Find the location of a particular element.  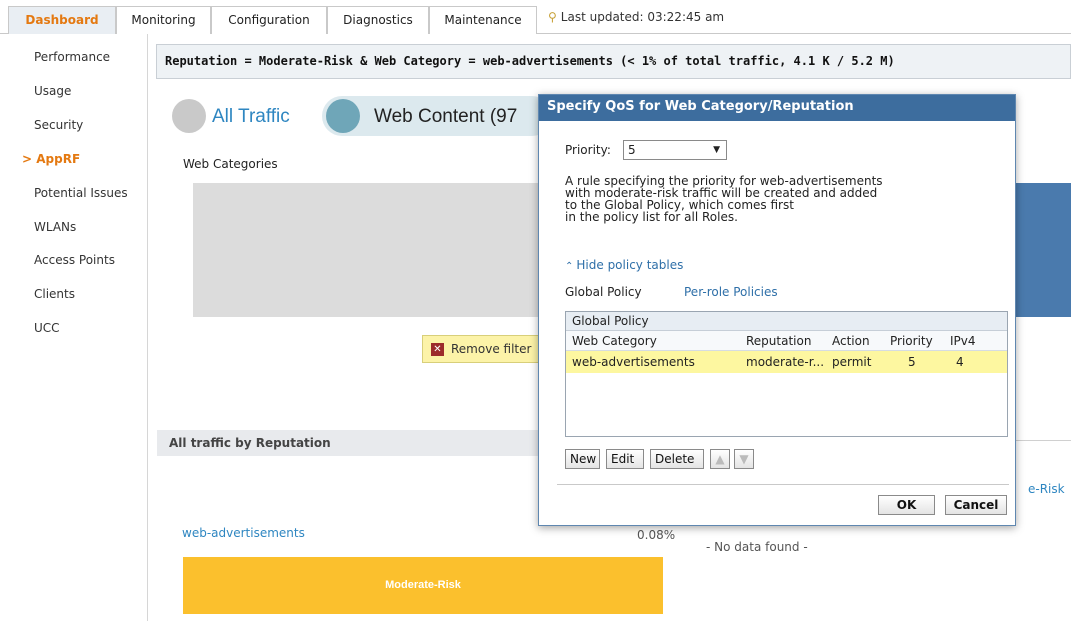

tab-per-role-policies: Per-role Policies is located at coordinates (731, 292).